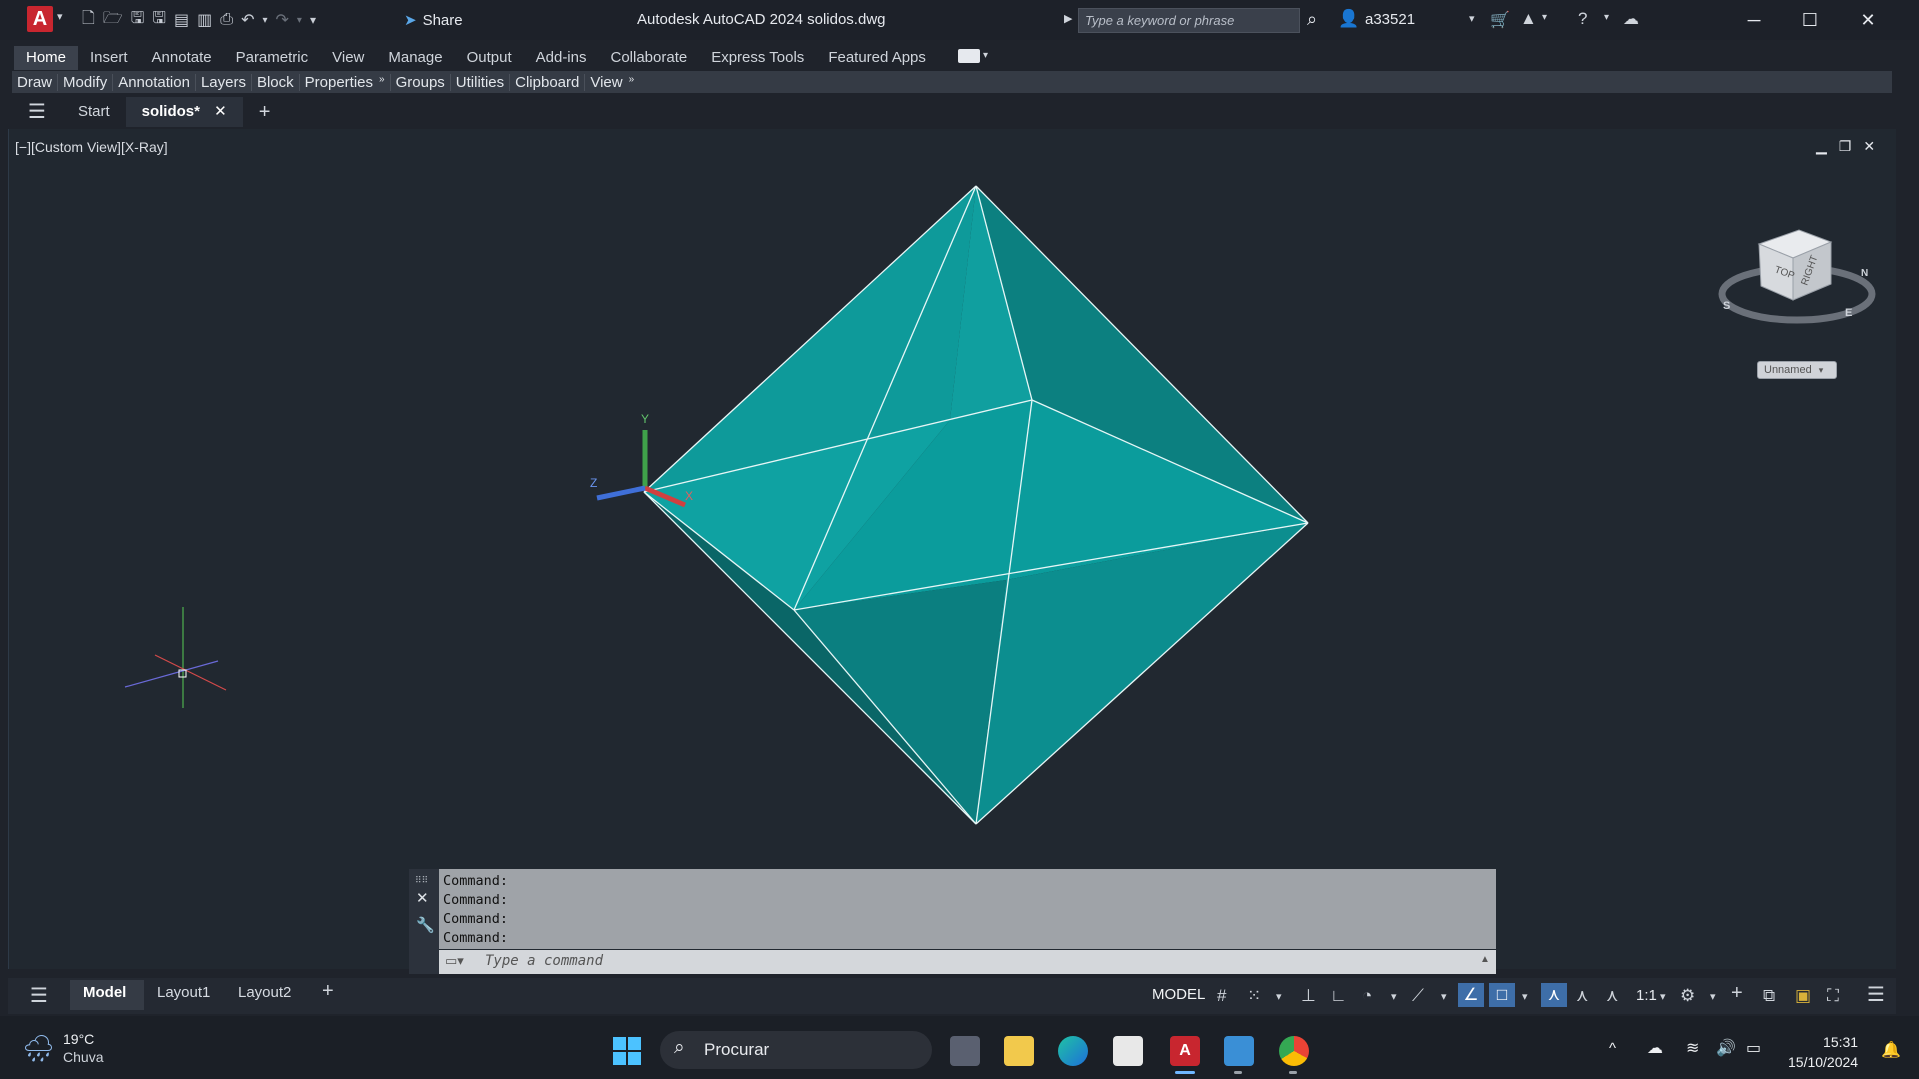 The width and height of the screenshot is (1919, 1079). I want to click on volume-icon: 🔊, so click(1726, 1048).